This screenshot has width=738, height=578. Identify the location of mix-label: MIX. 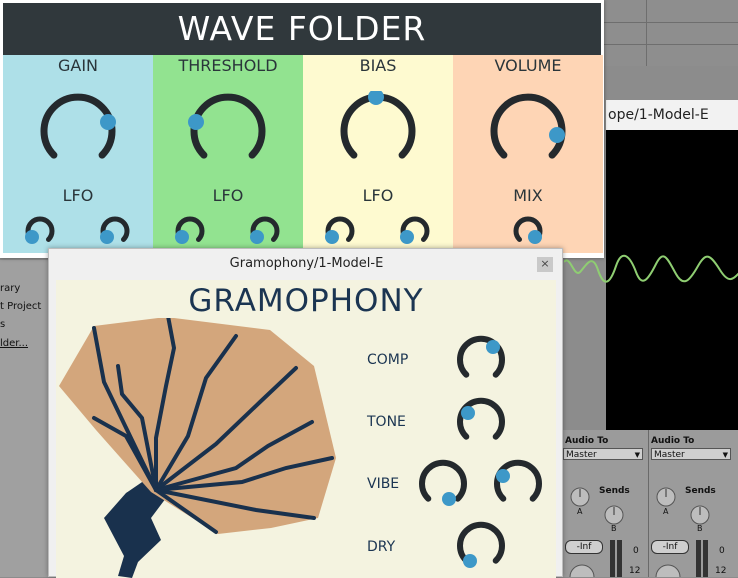
(528, 195).